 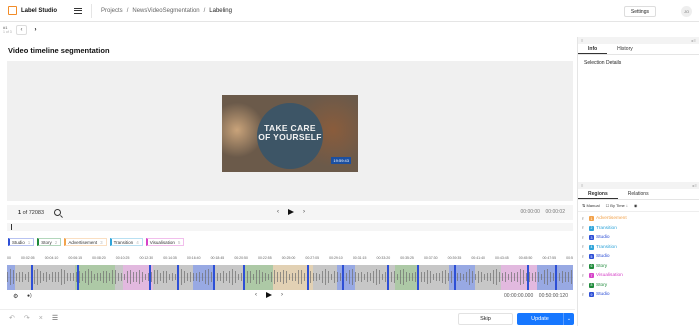 I want to click on redo-icon: ↷, so click(x=27, y=318).